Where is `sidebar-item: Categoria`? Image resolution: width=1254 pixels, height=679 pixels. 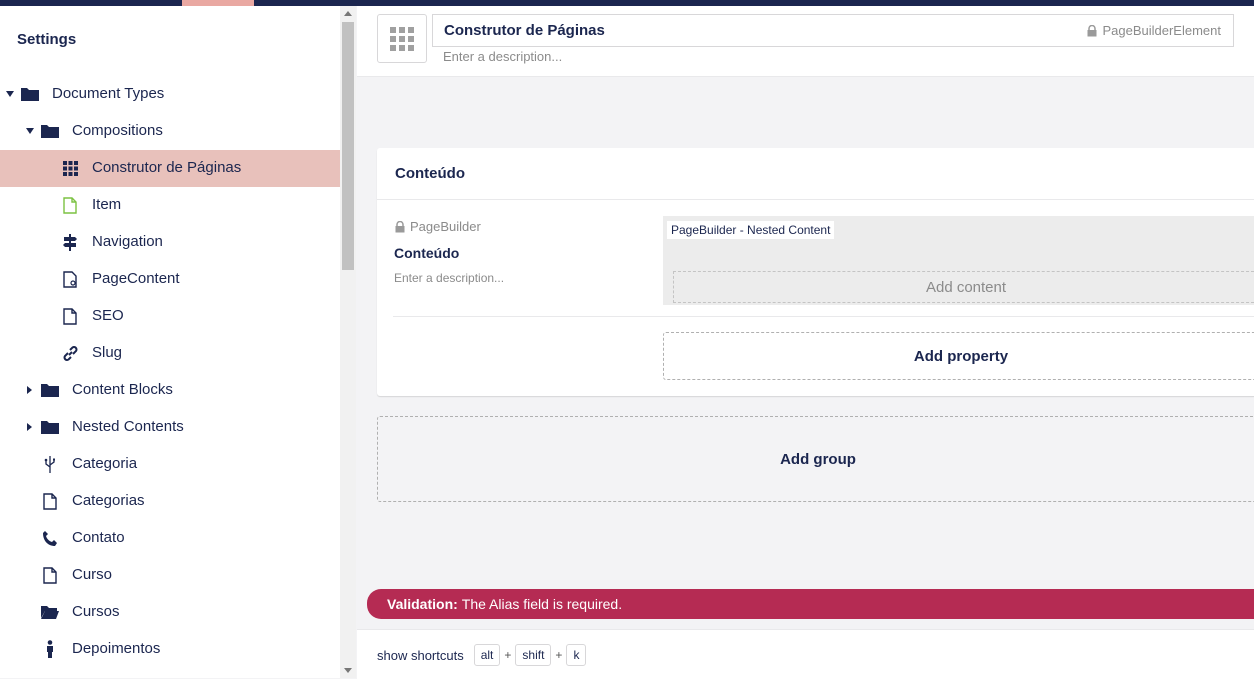
sidebar-item: Categoria is located at coordinates (170, 464).